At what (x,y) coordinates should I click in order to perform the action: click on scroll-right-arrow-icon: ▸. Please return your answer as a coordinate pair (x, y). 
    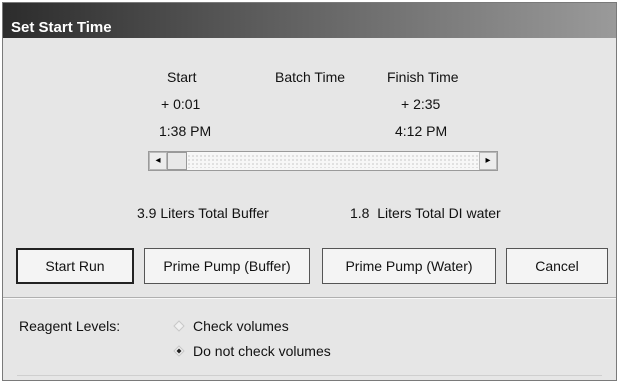
    Looking at the image, I should click on (488, 161).